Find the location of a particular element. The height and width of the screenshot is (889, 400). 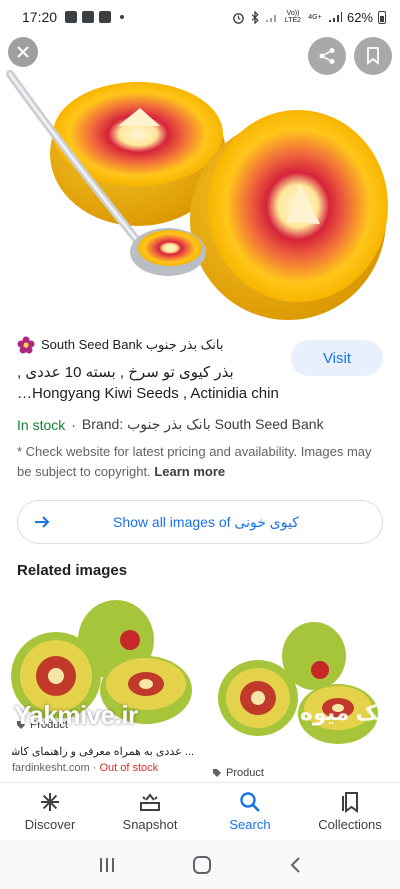

stock-status: In stock is located at coordinates (41, 424).